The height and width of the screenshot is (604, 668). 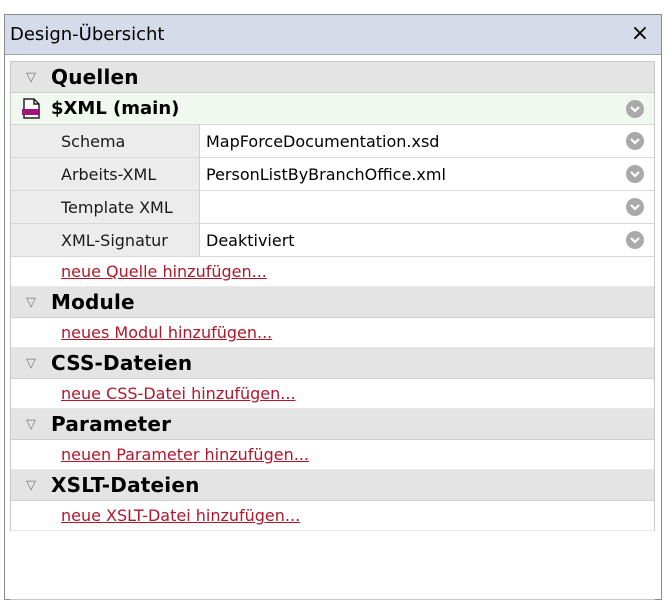 I want to click on section-title-css: CSS-Dateien, so click(x=122, y=363).